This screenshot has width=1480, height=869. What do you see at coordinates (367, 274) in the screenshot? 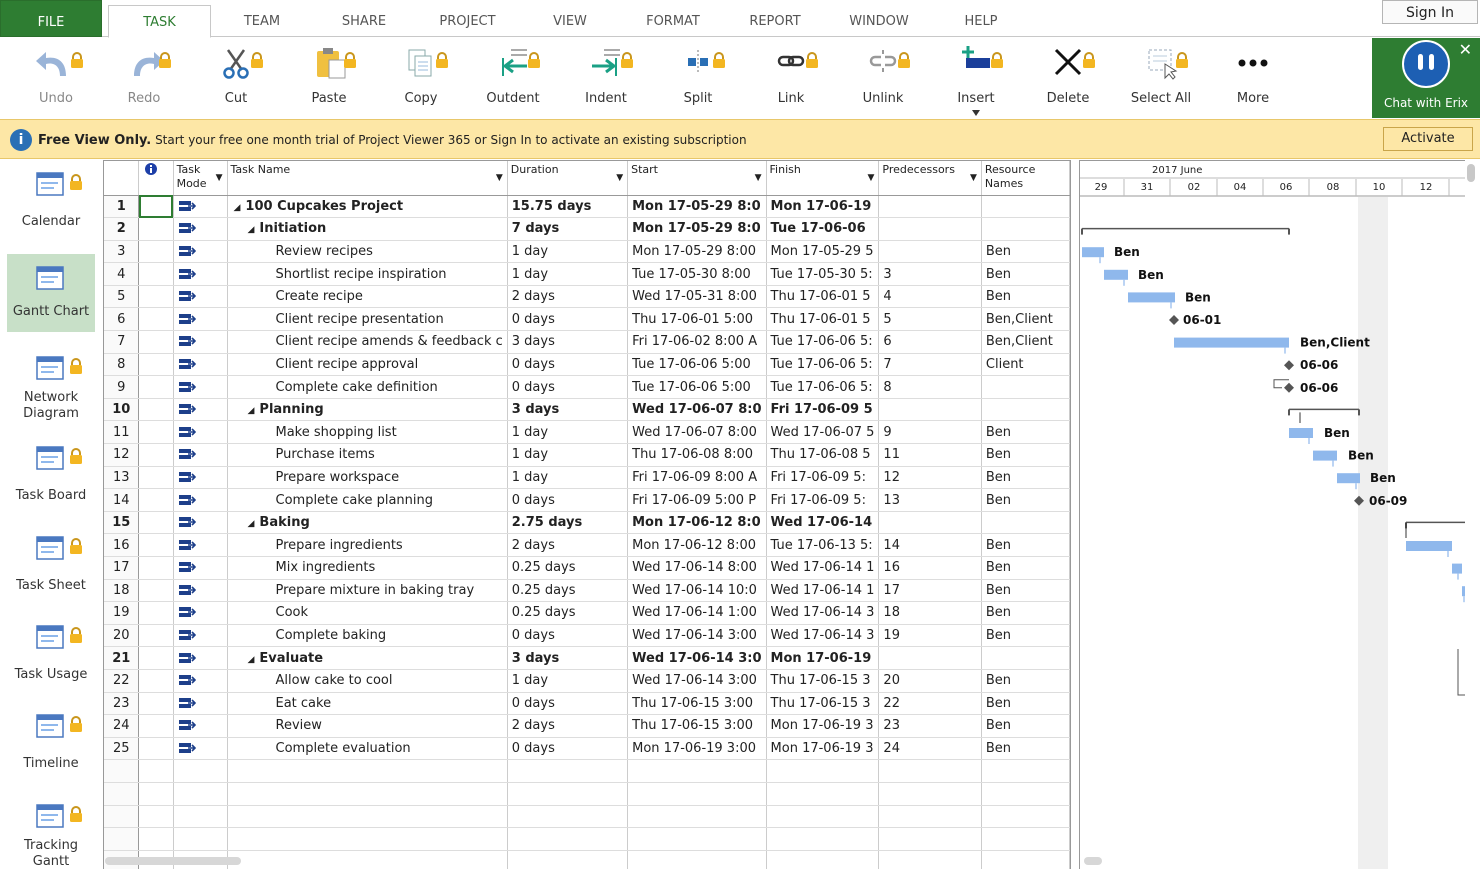
I see `task-name-cell: Shortlist recipe inspiration` at bounding box center [367, 274].